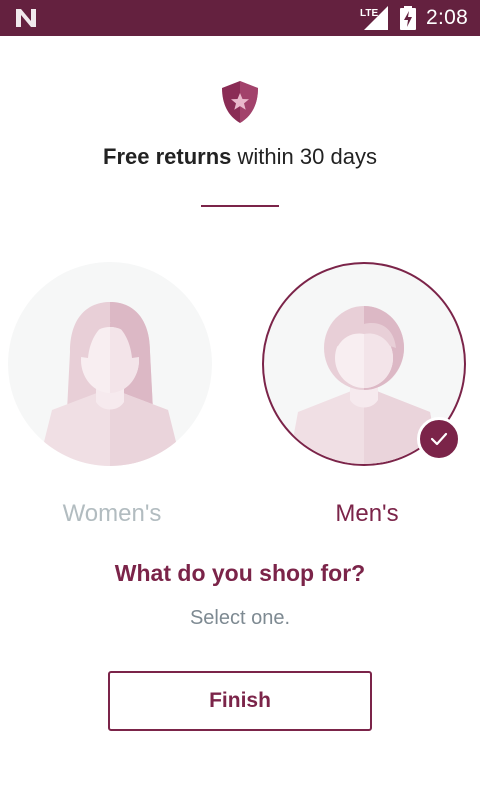 The height and width of the screenshot is (800, 480). I want to click on womens-circle, so click(110, 364).